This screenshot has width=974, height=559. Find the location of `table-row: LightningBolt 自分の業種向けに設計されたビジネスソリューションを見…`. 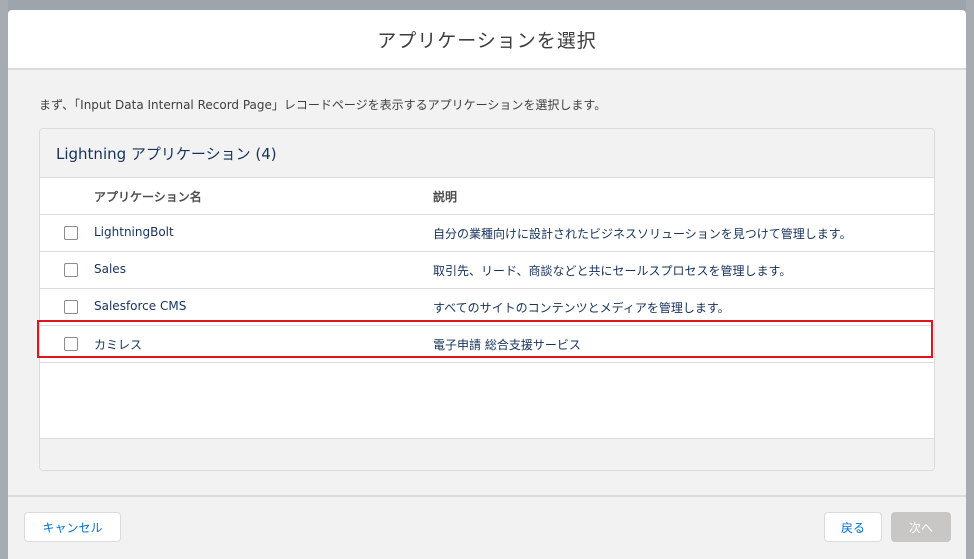

table-row: LightningBolt 自分の業種向けに設計されたビジネスソリューションを見… is located at coordinates (487, 233).